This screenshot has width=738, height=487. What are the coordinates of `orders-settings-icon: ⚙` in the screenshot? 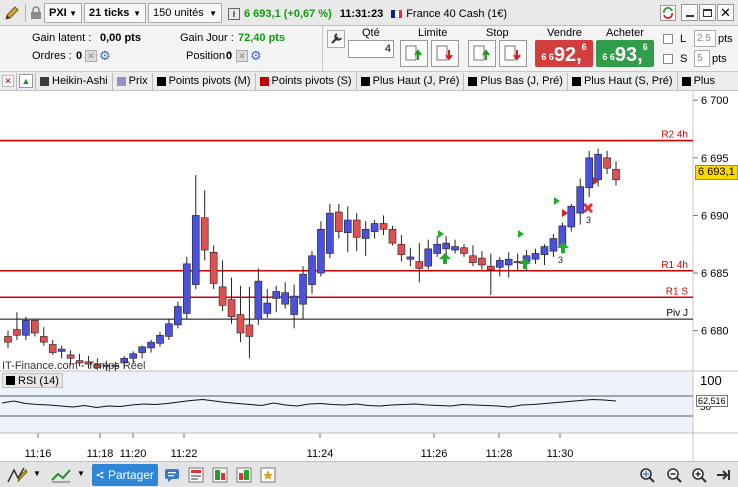 It's located at (105, 56).